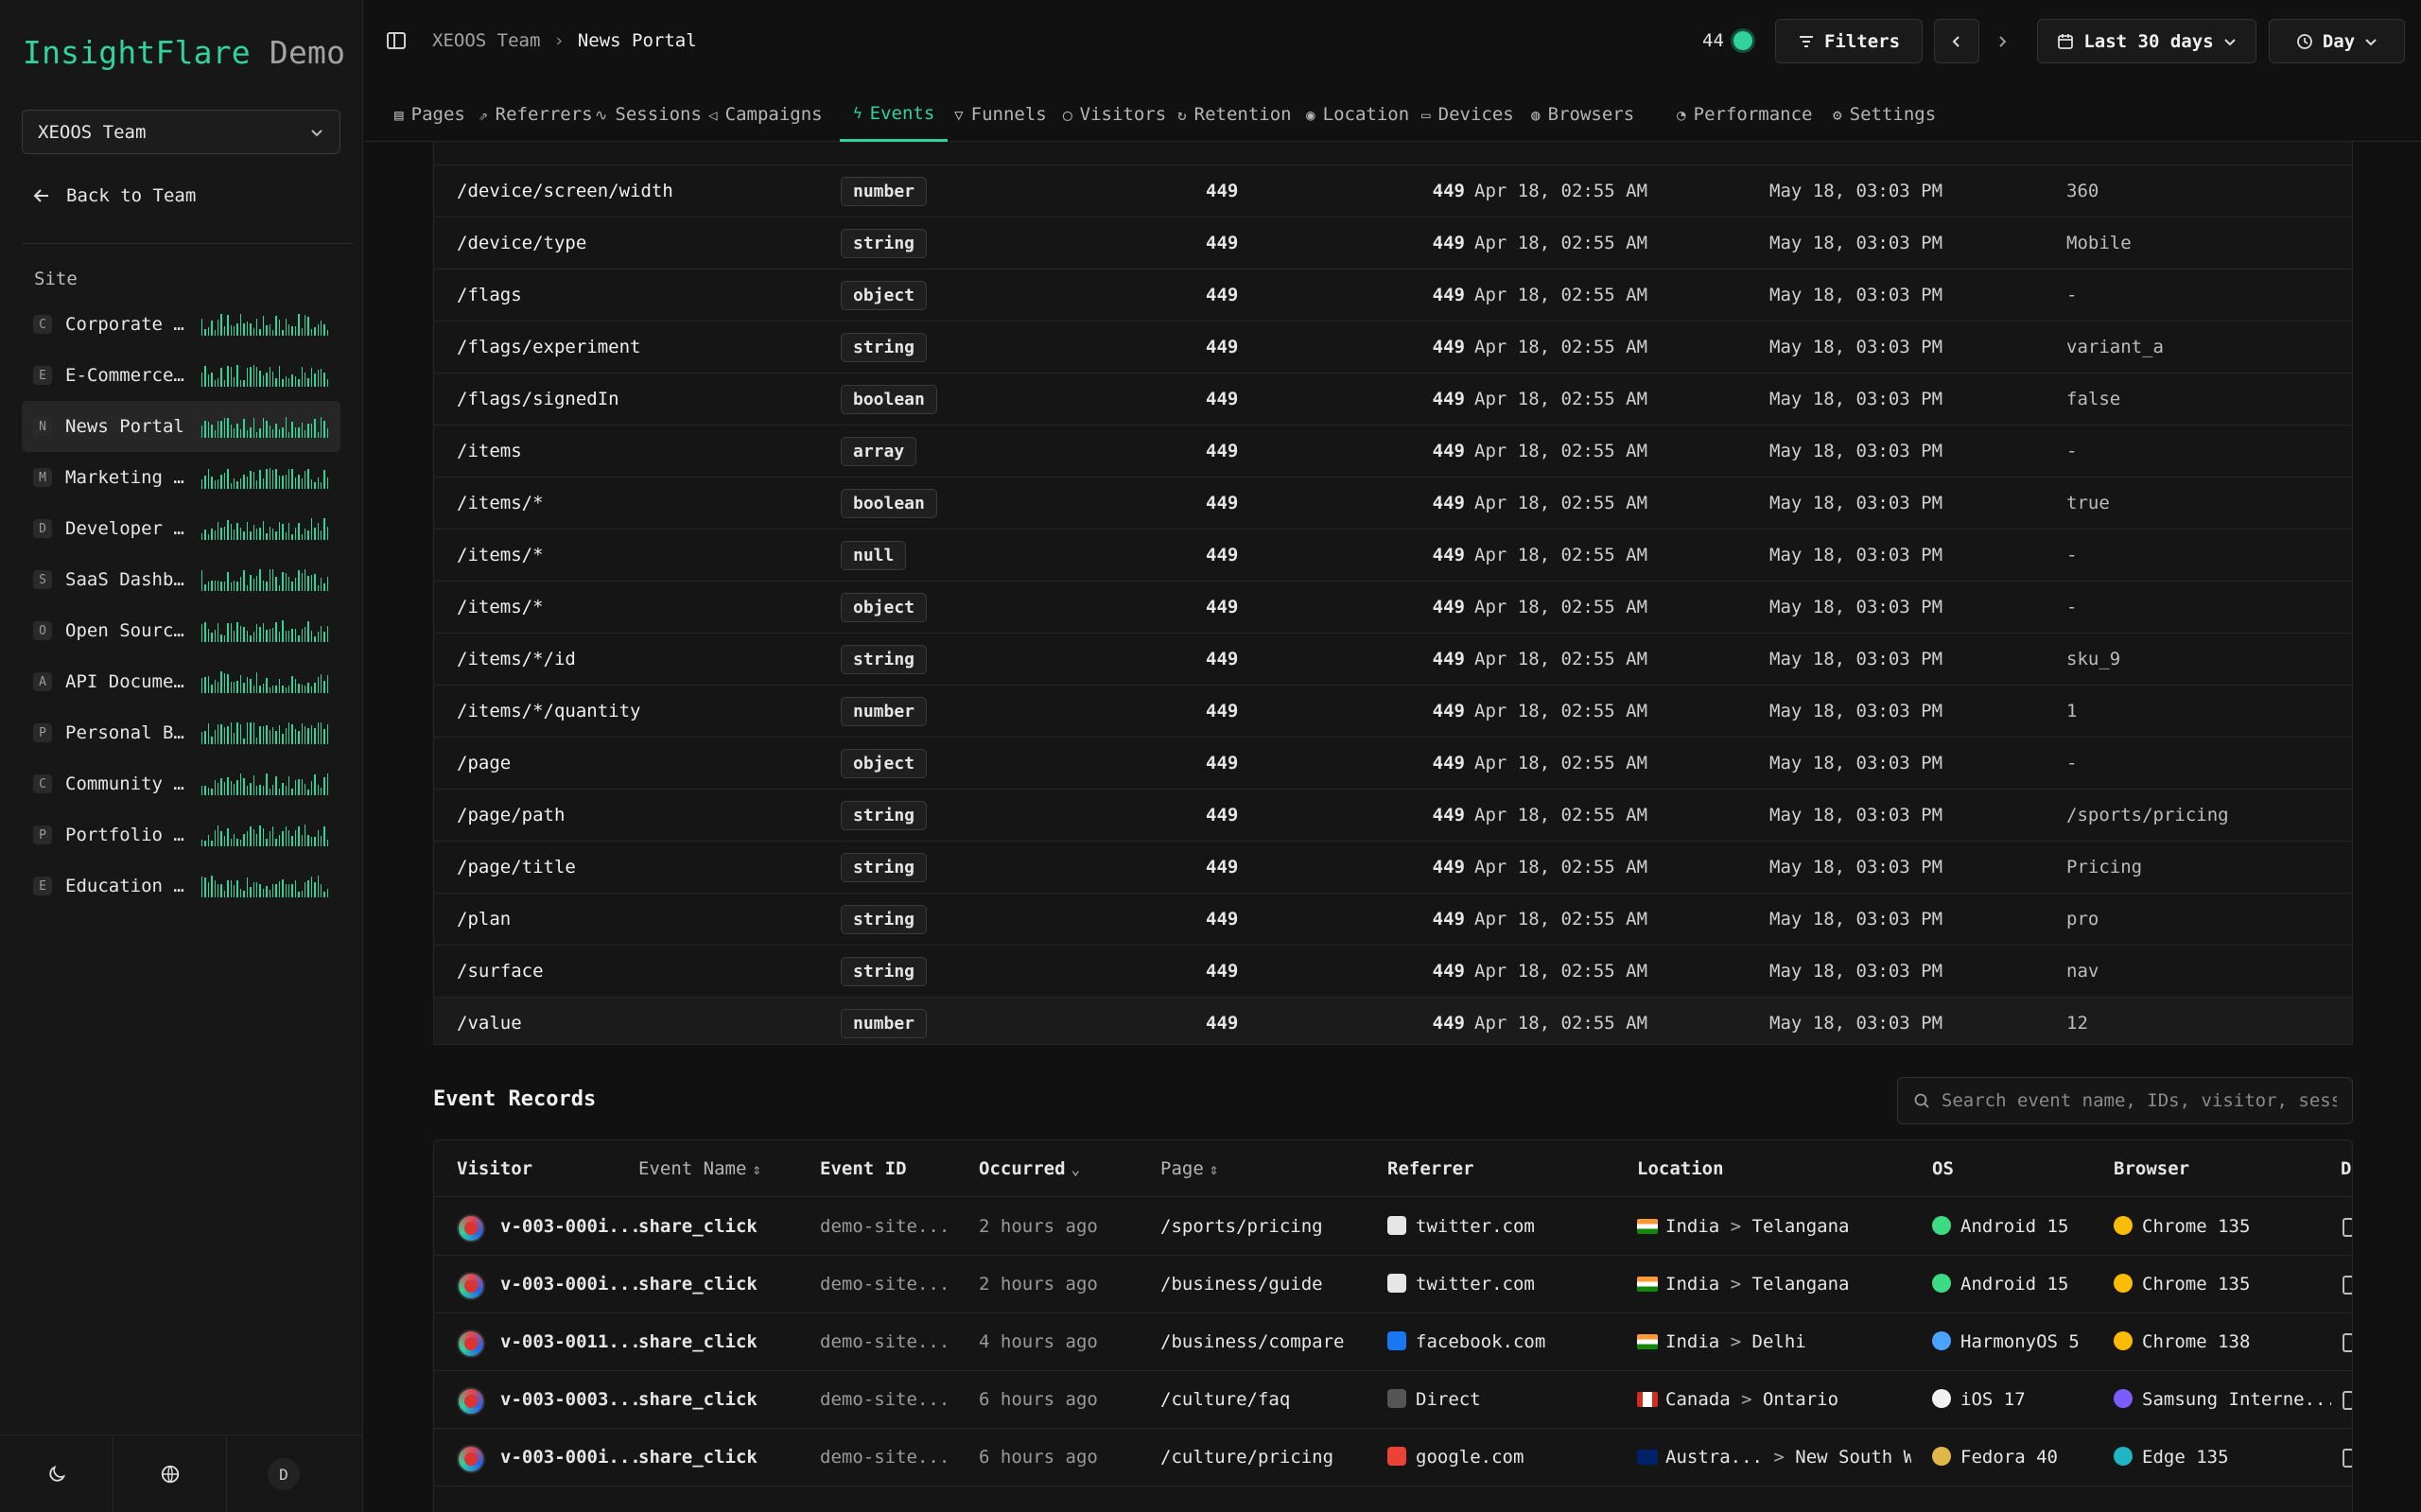 The height and width of the screenshot is (1512, 2421). Describe the element at coordinates (2002, 41) in the screenshot. I see `next-range-button` at that location.